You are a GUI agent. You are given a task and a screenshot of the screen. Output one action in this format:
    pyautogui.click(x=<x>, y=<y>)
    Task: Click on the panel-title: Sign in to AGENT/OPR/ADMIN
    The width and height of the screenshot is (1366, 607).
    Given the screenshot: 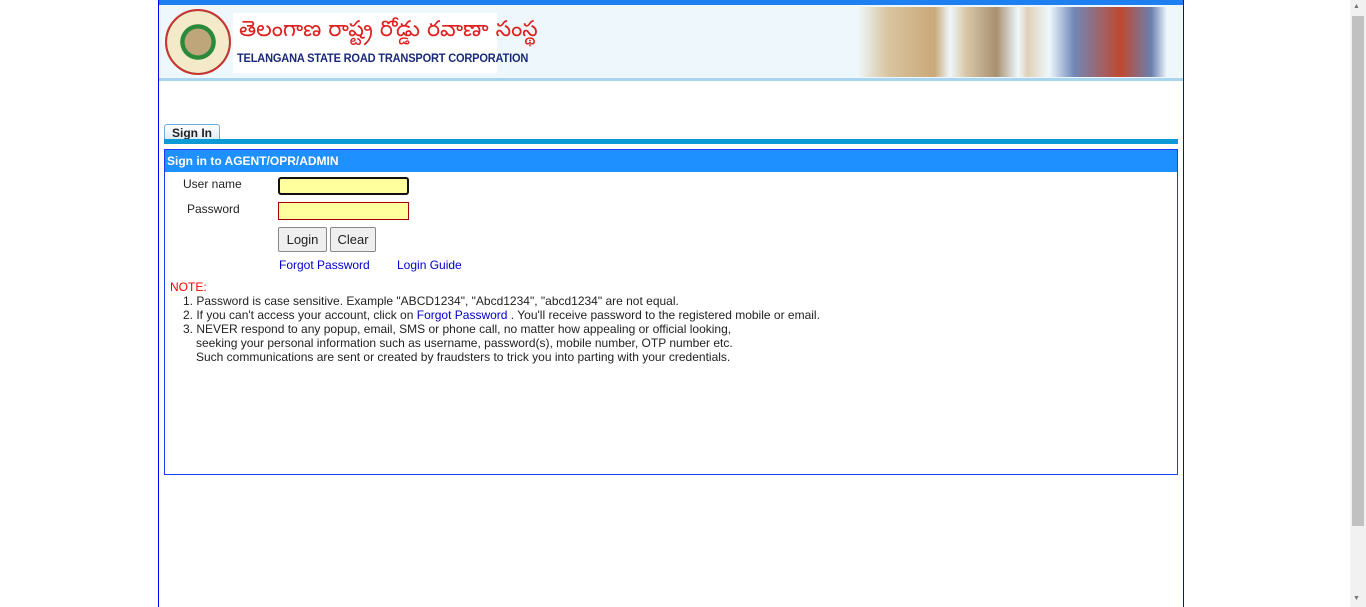 What is the action you would take?
    pyautogui.click(x=671, y=161)
    